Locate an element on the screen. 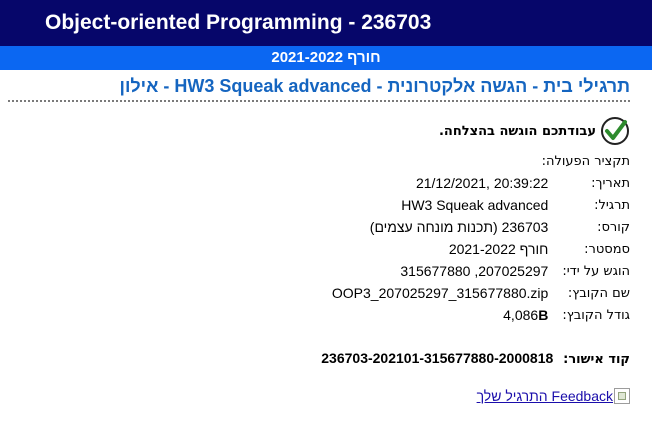  detail-row-date: תאריך: 20:39:22 ,21/12/2021 is located at coordinates (481, 183).